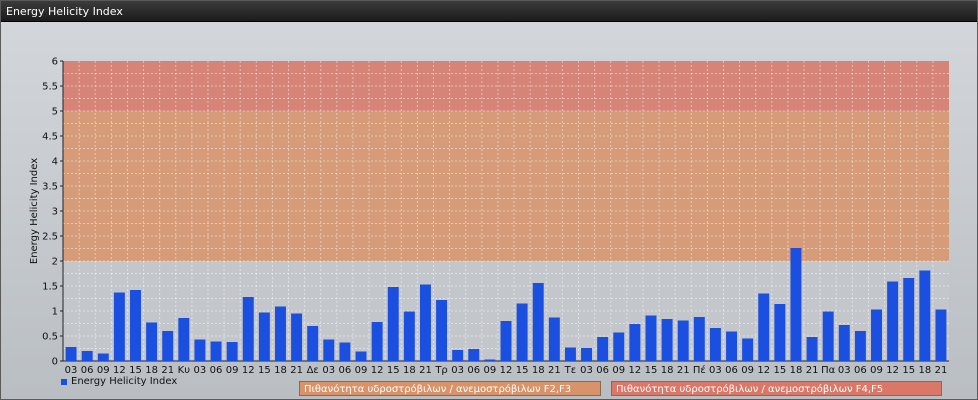 Image resolution: width=978 pixels, height=400 pixels. Describe the element at coordinates (50, 187) in the screenshot. I see `y-tick-label: 3.5` at that location.